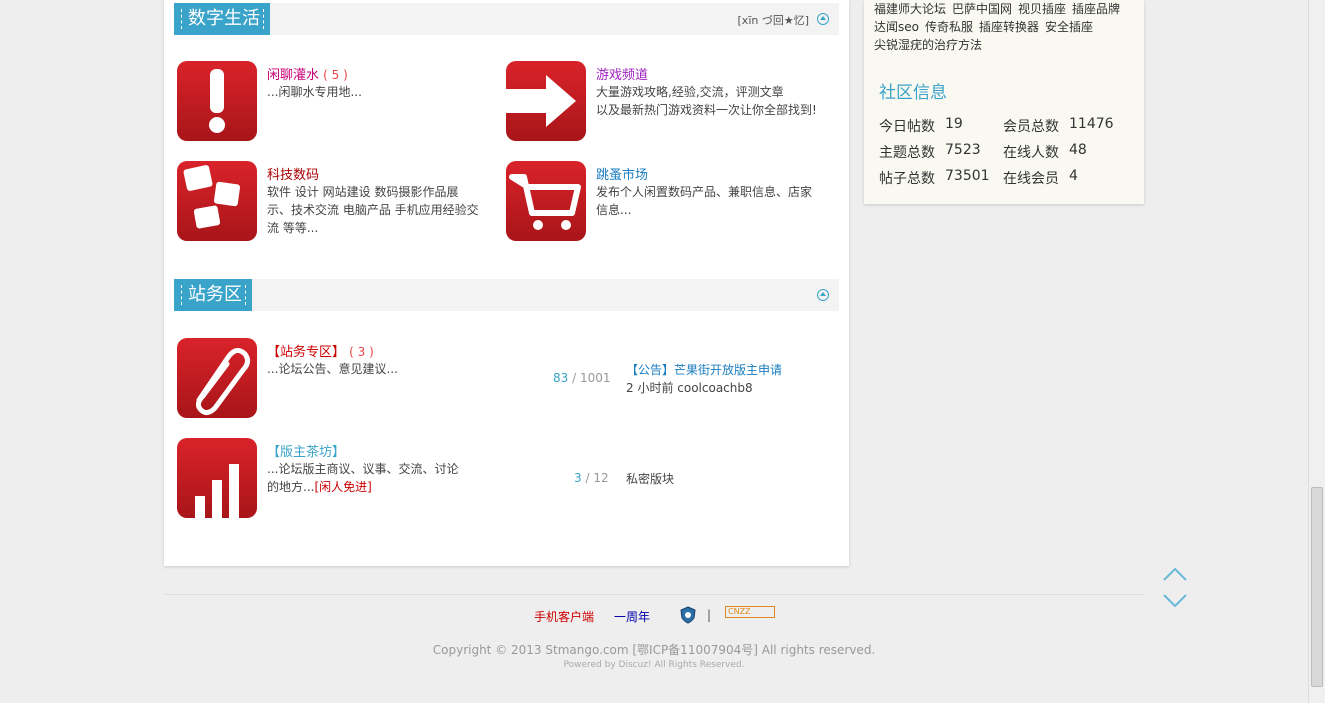  Describe the element at coordinates (335, 75) in the screenshot. I see `forum-today-count: ( 5 )` at that location.